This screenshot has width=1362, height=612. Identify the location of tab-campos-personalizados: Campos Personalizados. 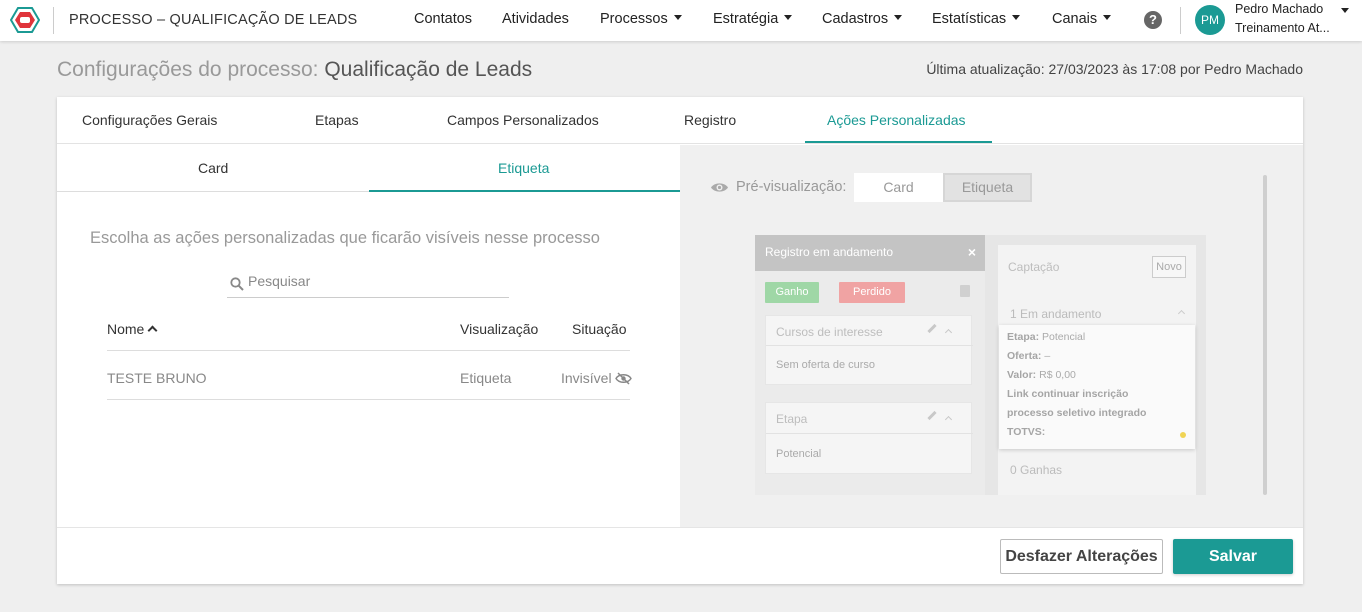
(523, 120).